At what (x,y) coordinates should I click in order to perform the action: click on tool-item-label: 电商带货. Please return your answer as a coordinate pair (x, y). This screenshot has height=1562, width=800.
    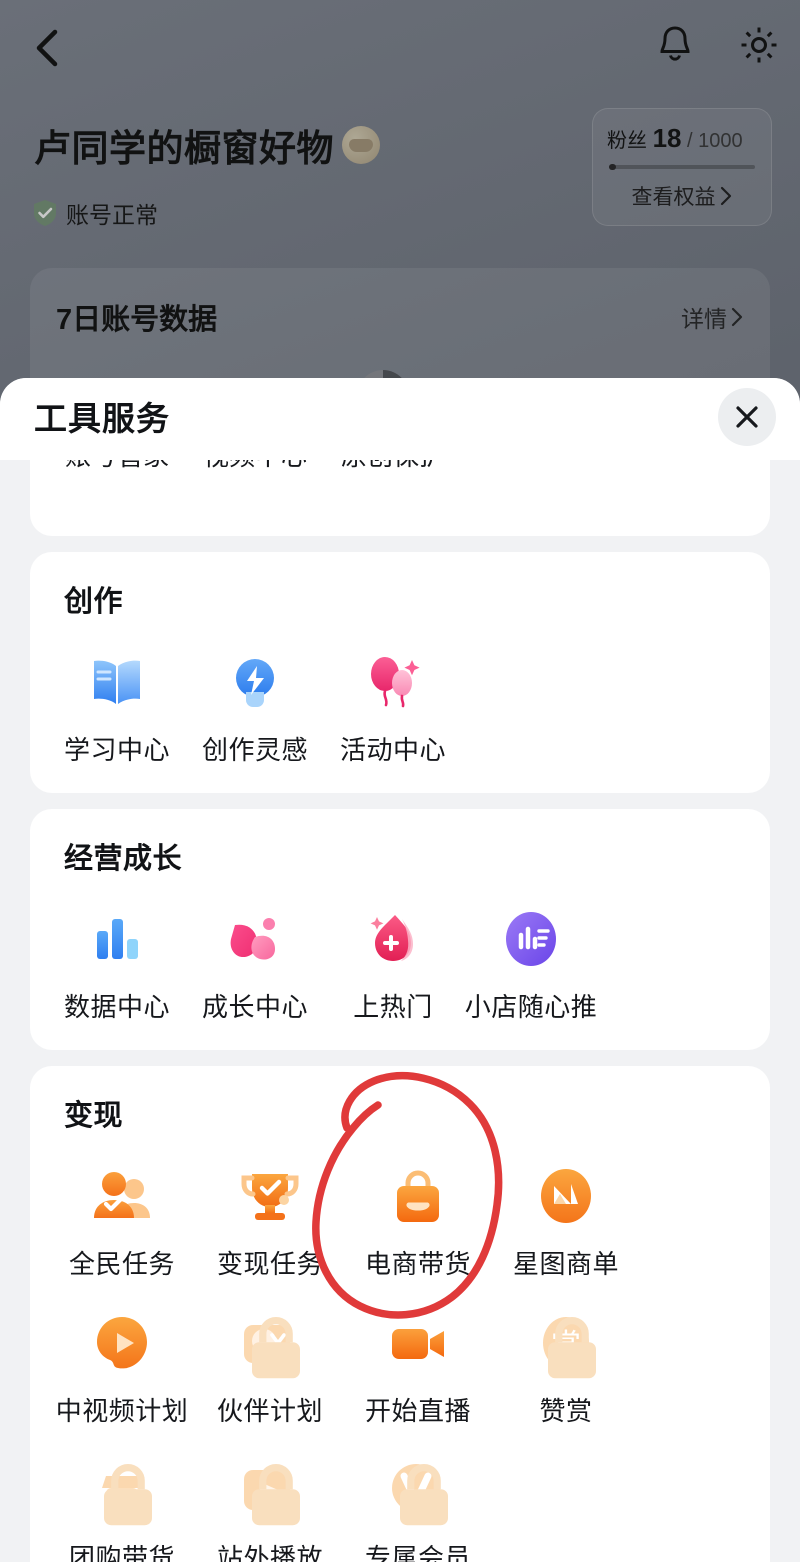
    Looking at the image, I should click on (417, 1264).